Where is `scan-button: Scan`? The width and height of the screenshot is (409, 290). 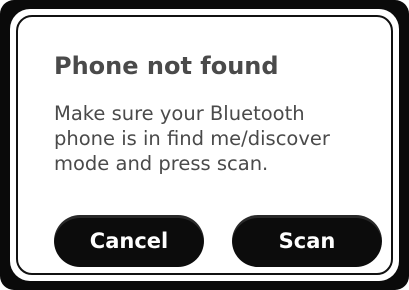 scan-button: Scan is located at coordinates (307, 241).